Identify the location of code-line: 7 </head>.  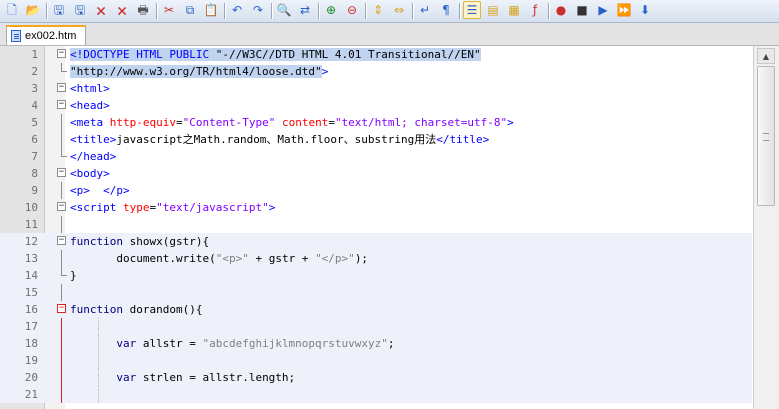
(376, 156).